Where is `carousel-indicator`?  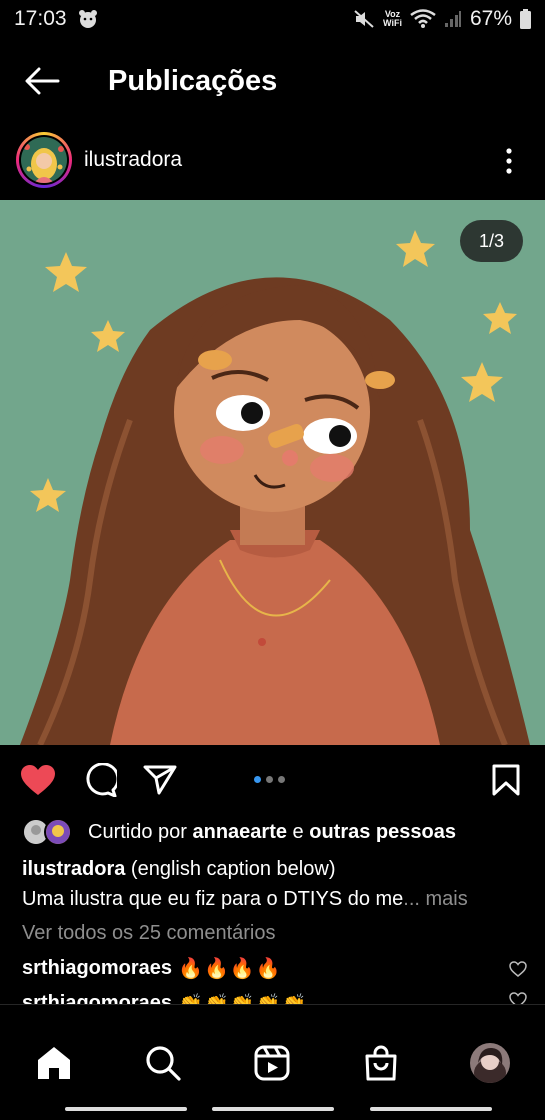
carousel-indicator is located at coordinates (269, 779).